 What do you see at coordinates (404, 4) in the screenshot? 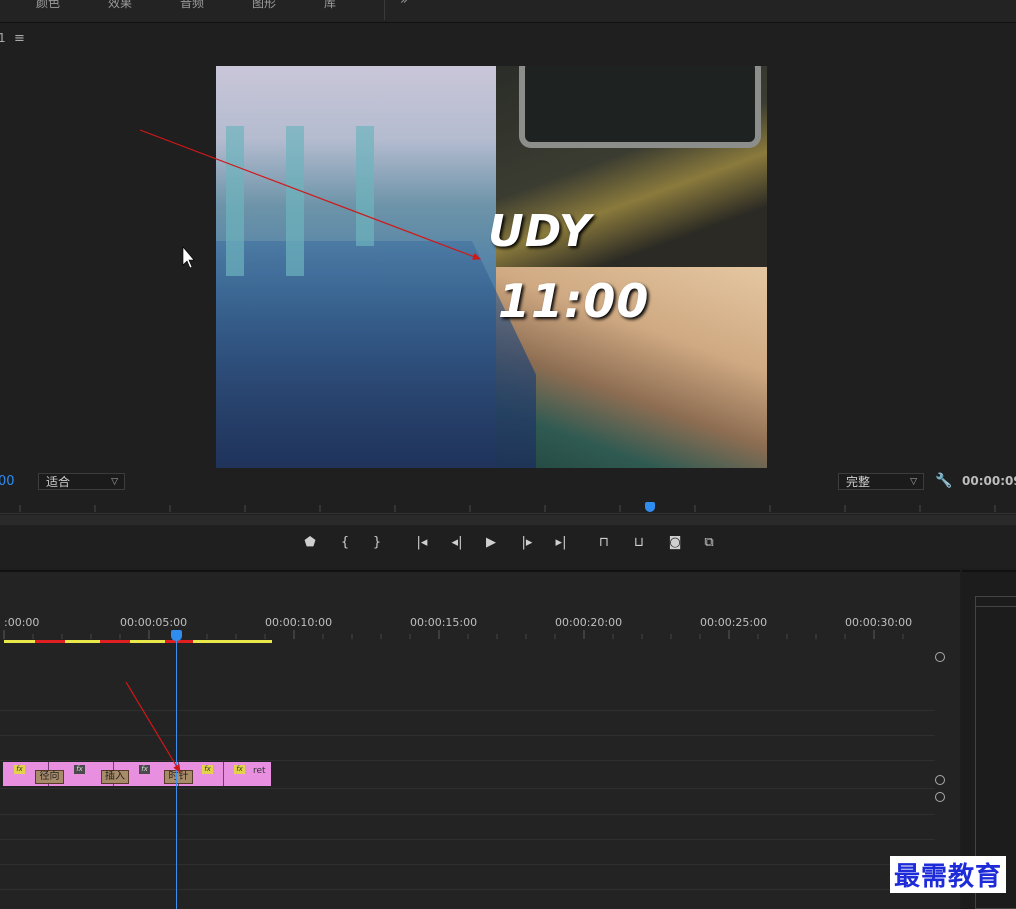
I see `menu-overflow-icon: »` at bounding box center [404, 4].